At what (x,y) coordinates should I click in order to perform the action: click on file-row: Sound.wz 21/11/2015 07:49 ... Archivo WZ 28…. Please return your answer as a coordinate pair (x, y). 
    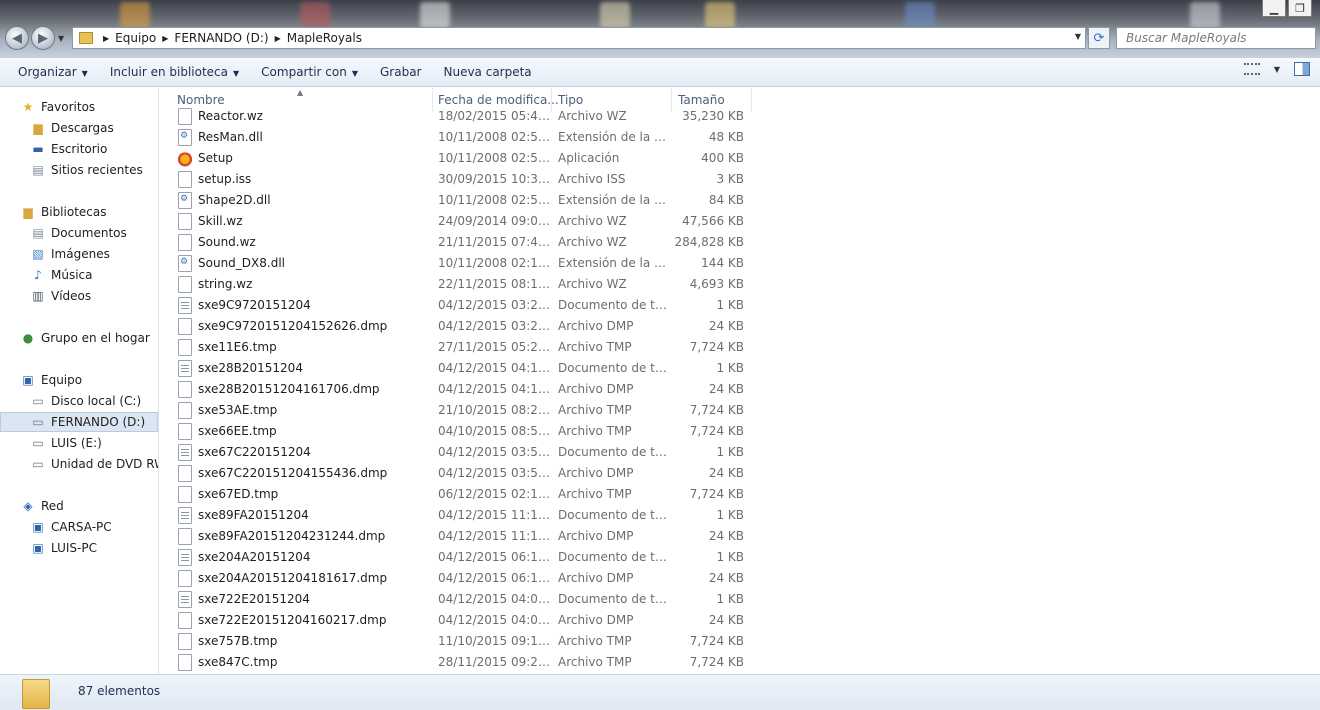
    Looking at the image, I should click on (460, 242).